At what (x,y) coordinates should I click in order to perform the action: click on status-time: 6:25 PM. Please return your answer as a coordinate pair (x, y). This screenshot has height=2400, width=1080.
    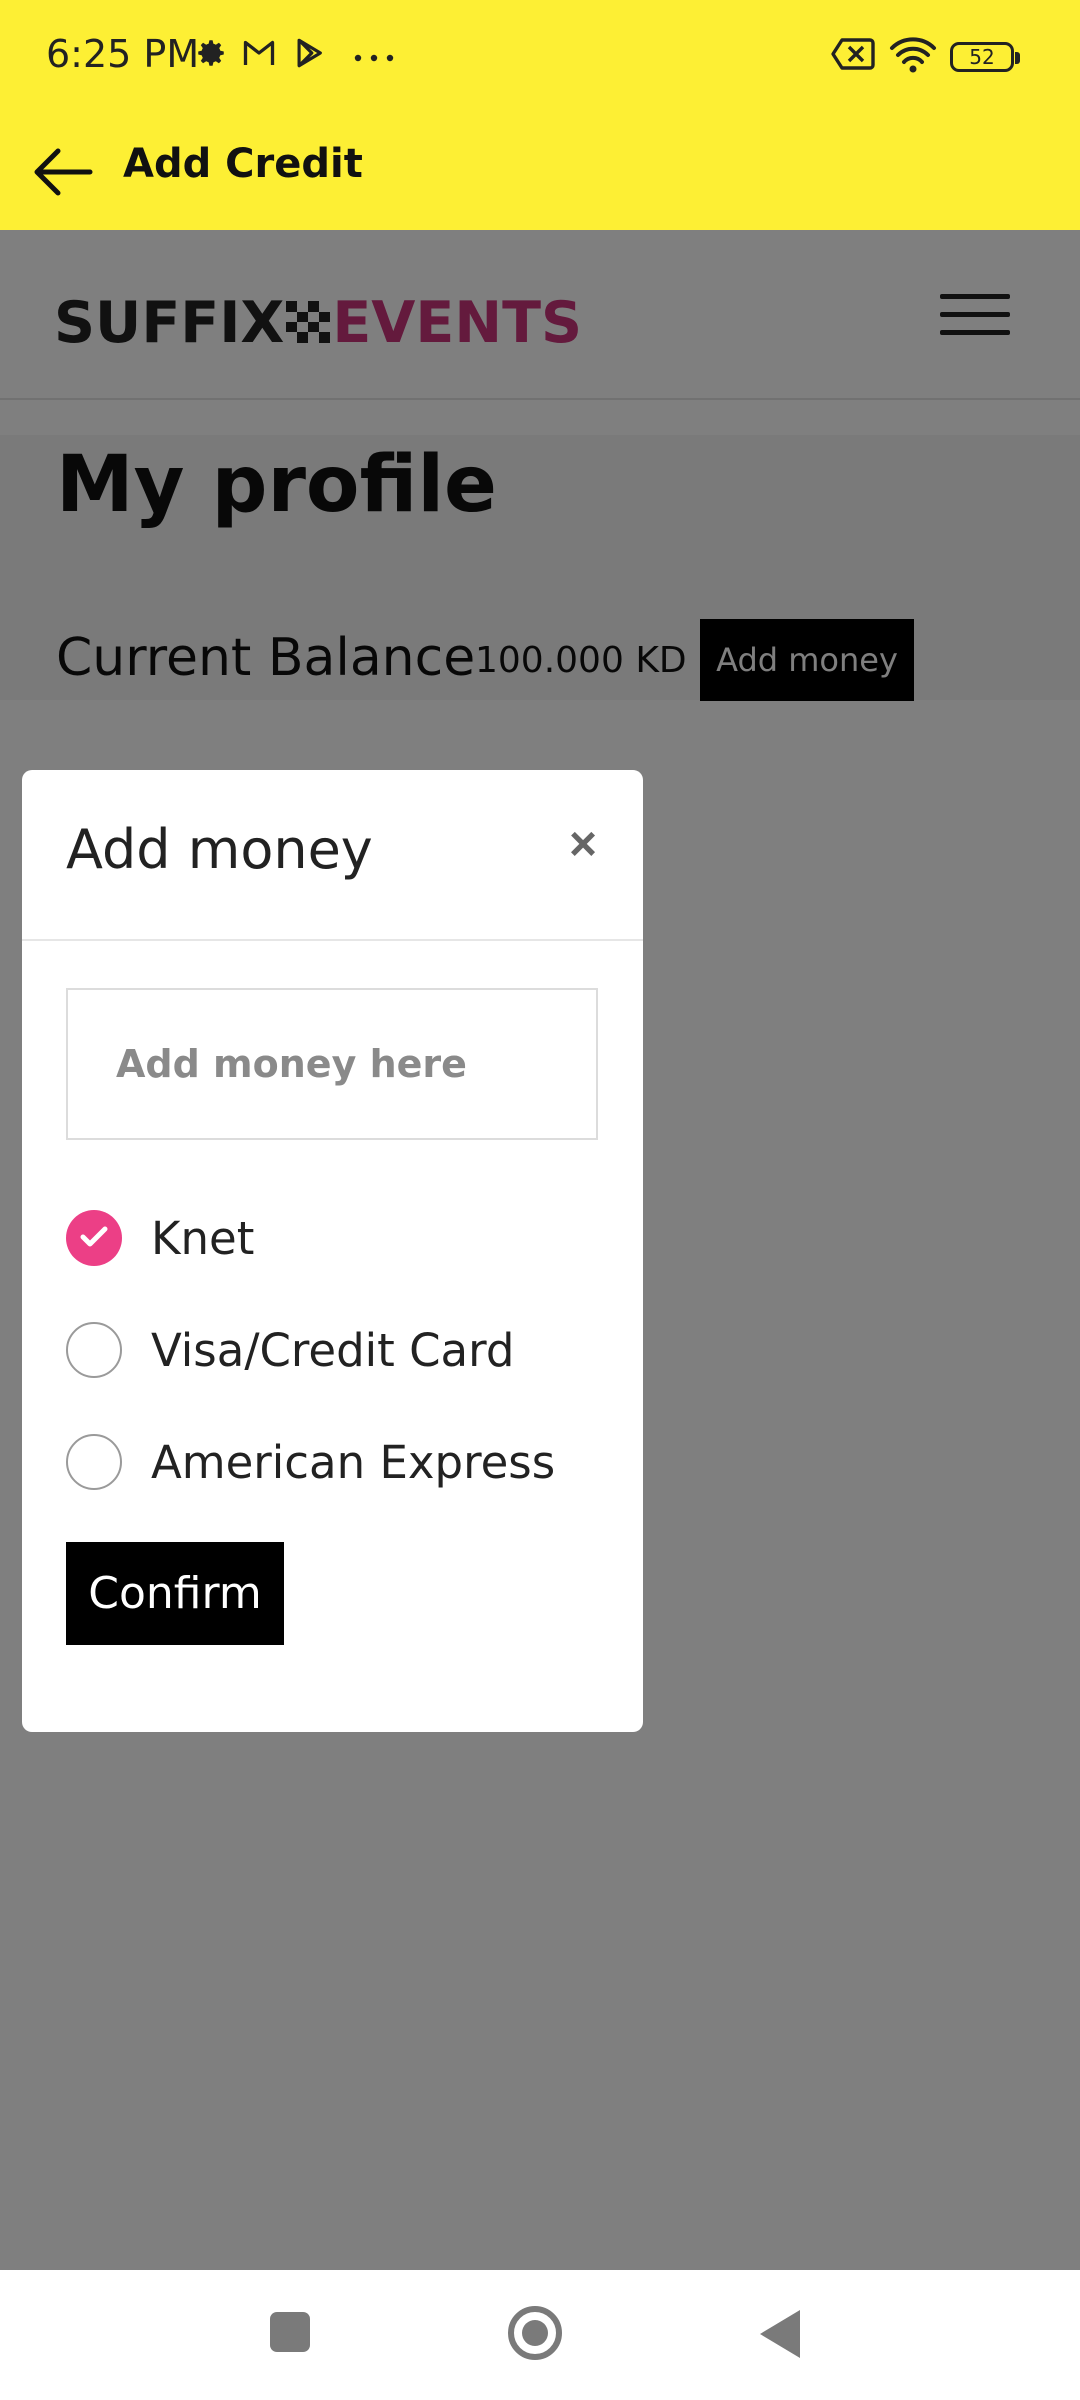
    Looking at the image, I should click on (123, 54).